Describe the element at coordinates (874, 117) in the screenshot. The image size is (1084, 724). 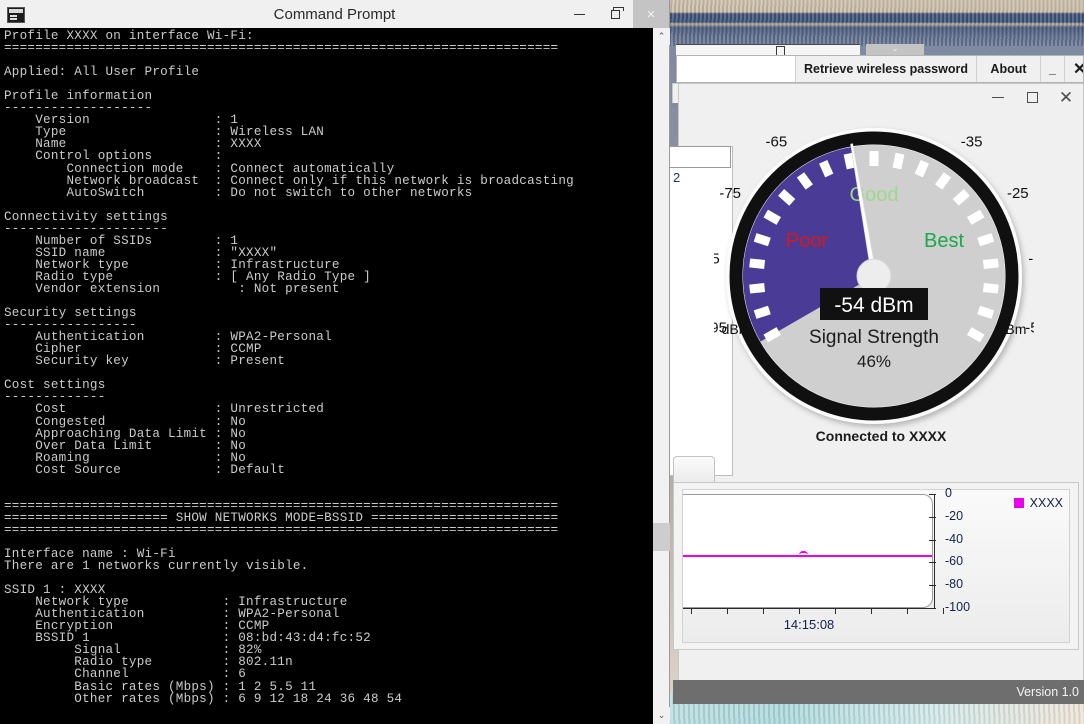
I see `gauge-scale-label: -50` at that location.